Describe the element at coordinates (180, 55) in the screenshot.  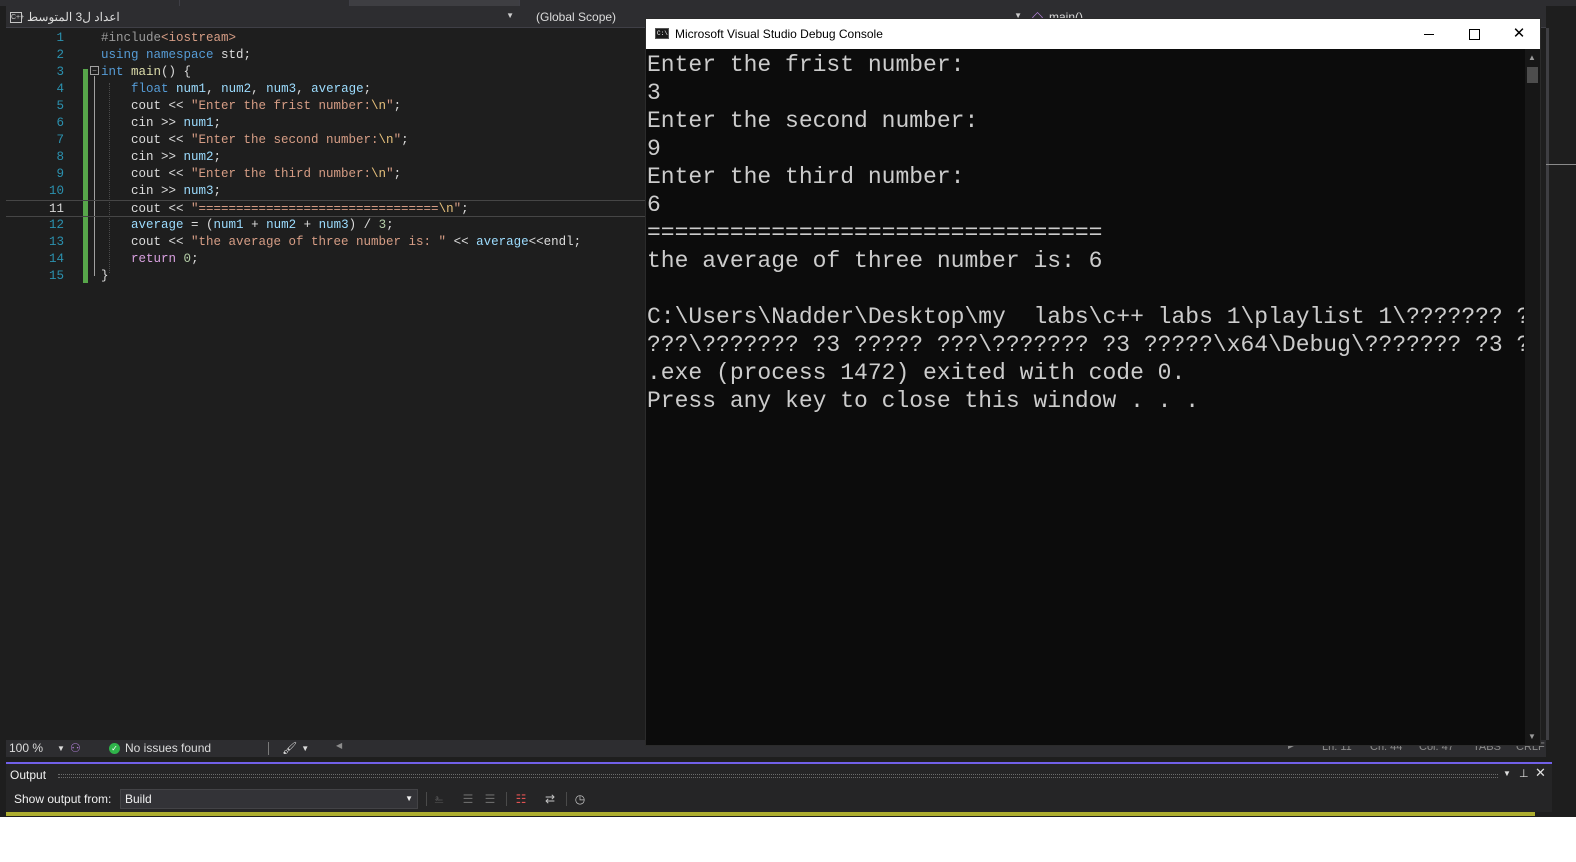
I see `code-token: namespace` at that location.